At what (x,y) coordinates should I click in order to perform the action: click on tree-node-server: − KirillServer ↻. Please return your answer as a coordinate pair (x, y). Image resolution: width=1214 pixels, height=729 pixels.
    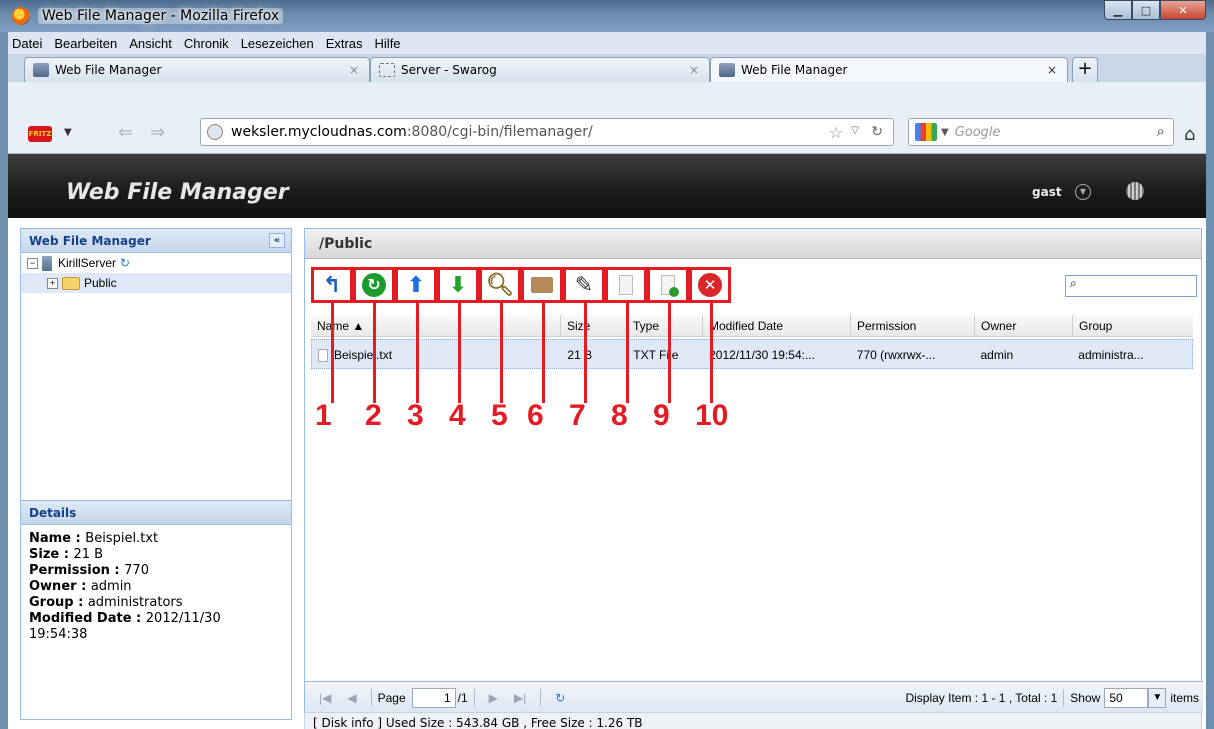
    Looking at the image, I should click on (156, 263).